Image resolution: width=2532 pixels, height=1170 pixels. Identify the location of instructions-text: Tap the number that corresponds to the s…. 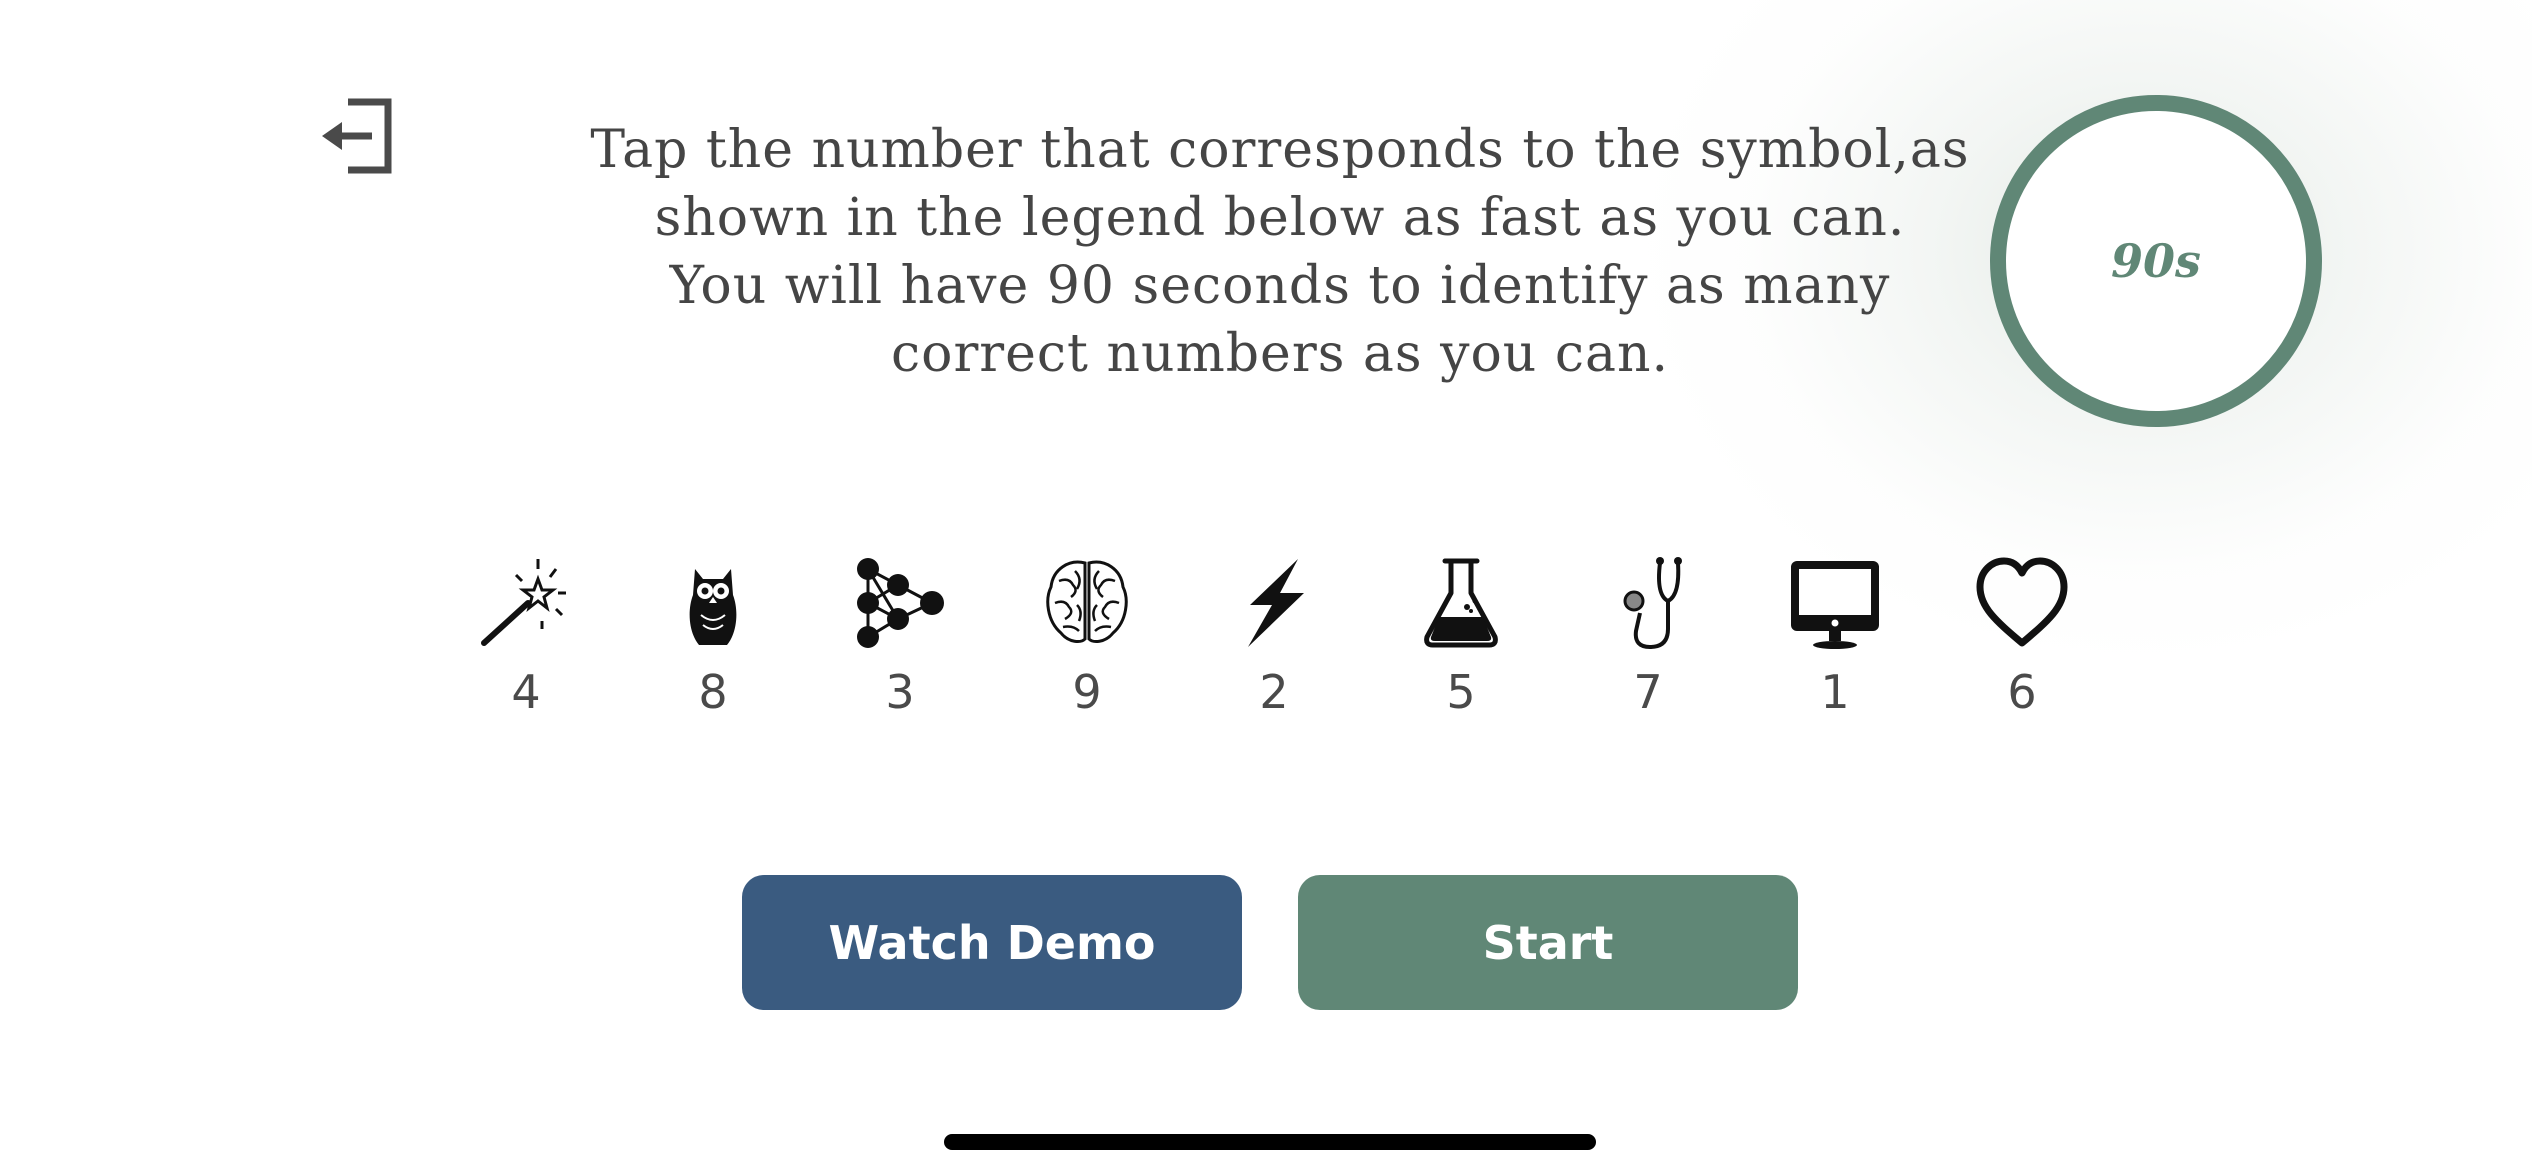
(1280, 252).